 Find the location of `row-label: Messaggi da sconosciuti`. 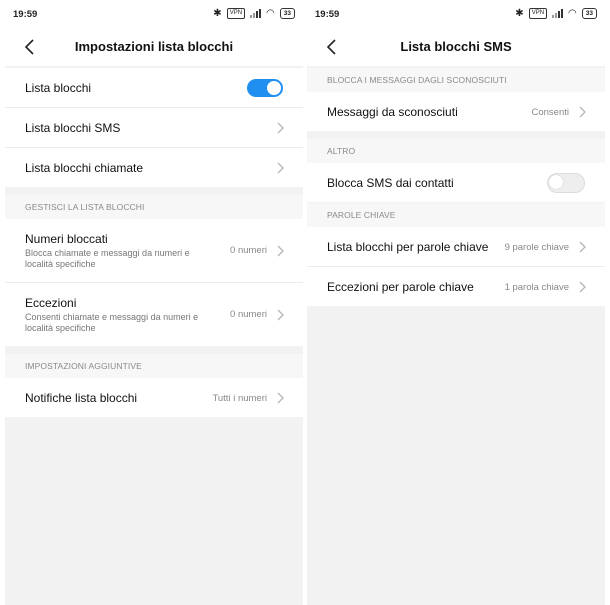

row-label: Messaggi da sconosciuti is located at coordinates (392, 112).